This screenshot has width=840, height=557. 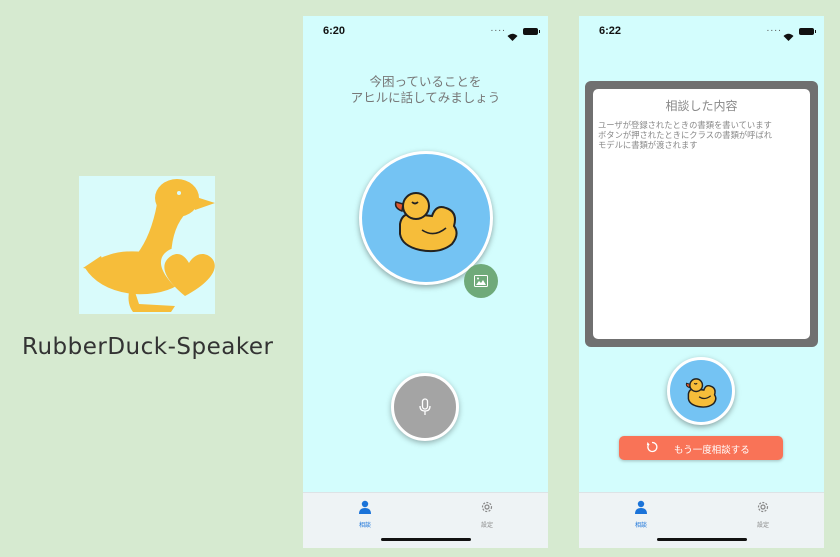 What do you see at coordinates (712, 450) in the screenshot?
I see `consult-again-label: もう一度相談する` at bounding box center [712, 450].